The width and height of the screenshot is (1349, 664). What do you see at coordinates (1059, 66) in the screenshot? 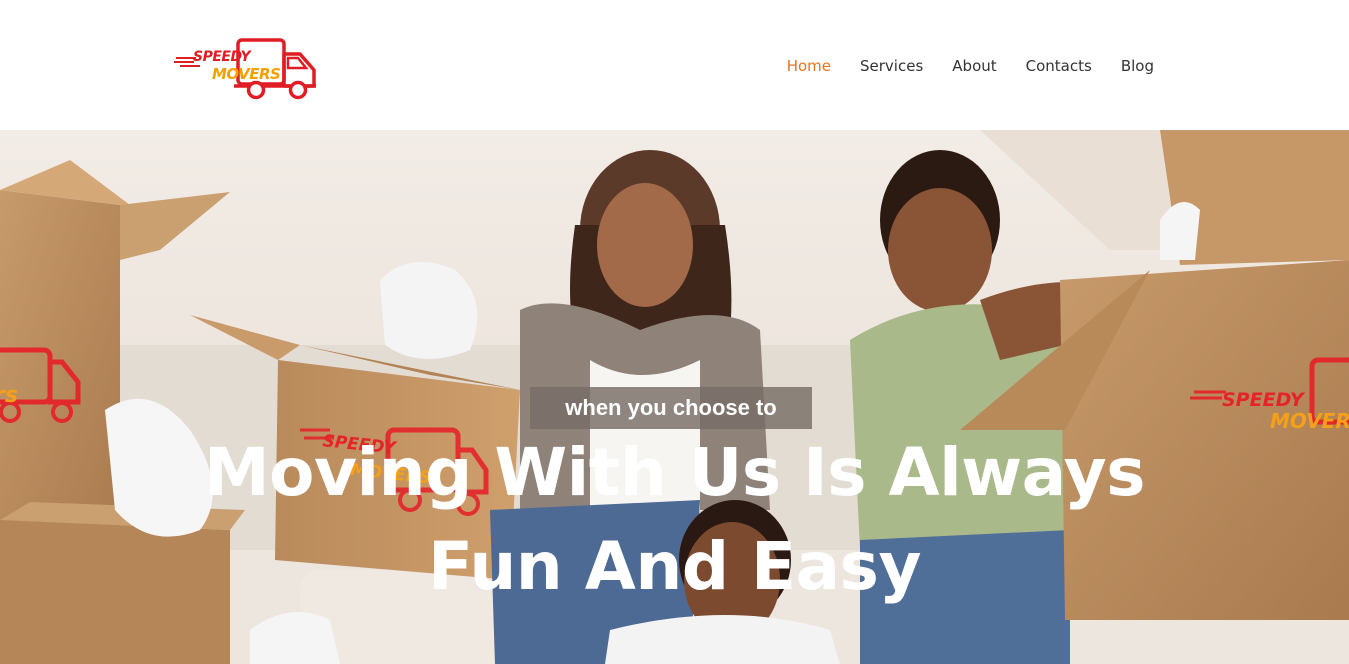
I see `nav-contacts: Contacts` at bounding box center [1059, 66].